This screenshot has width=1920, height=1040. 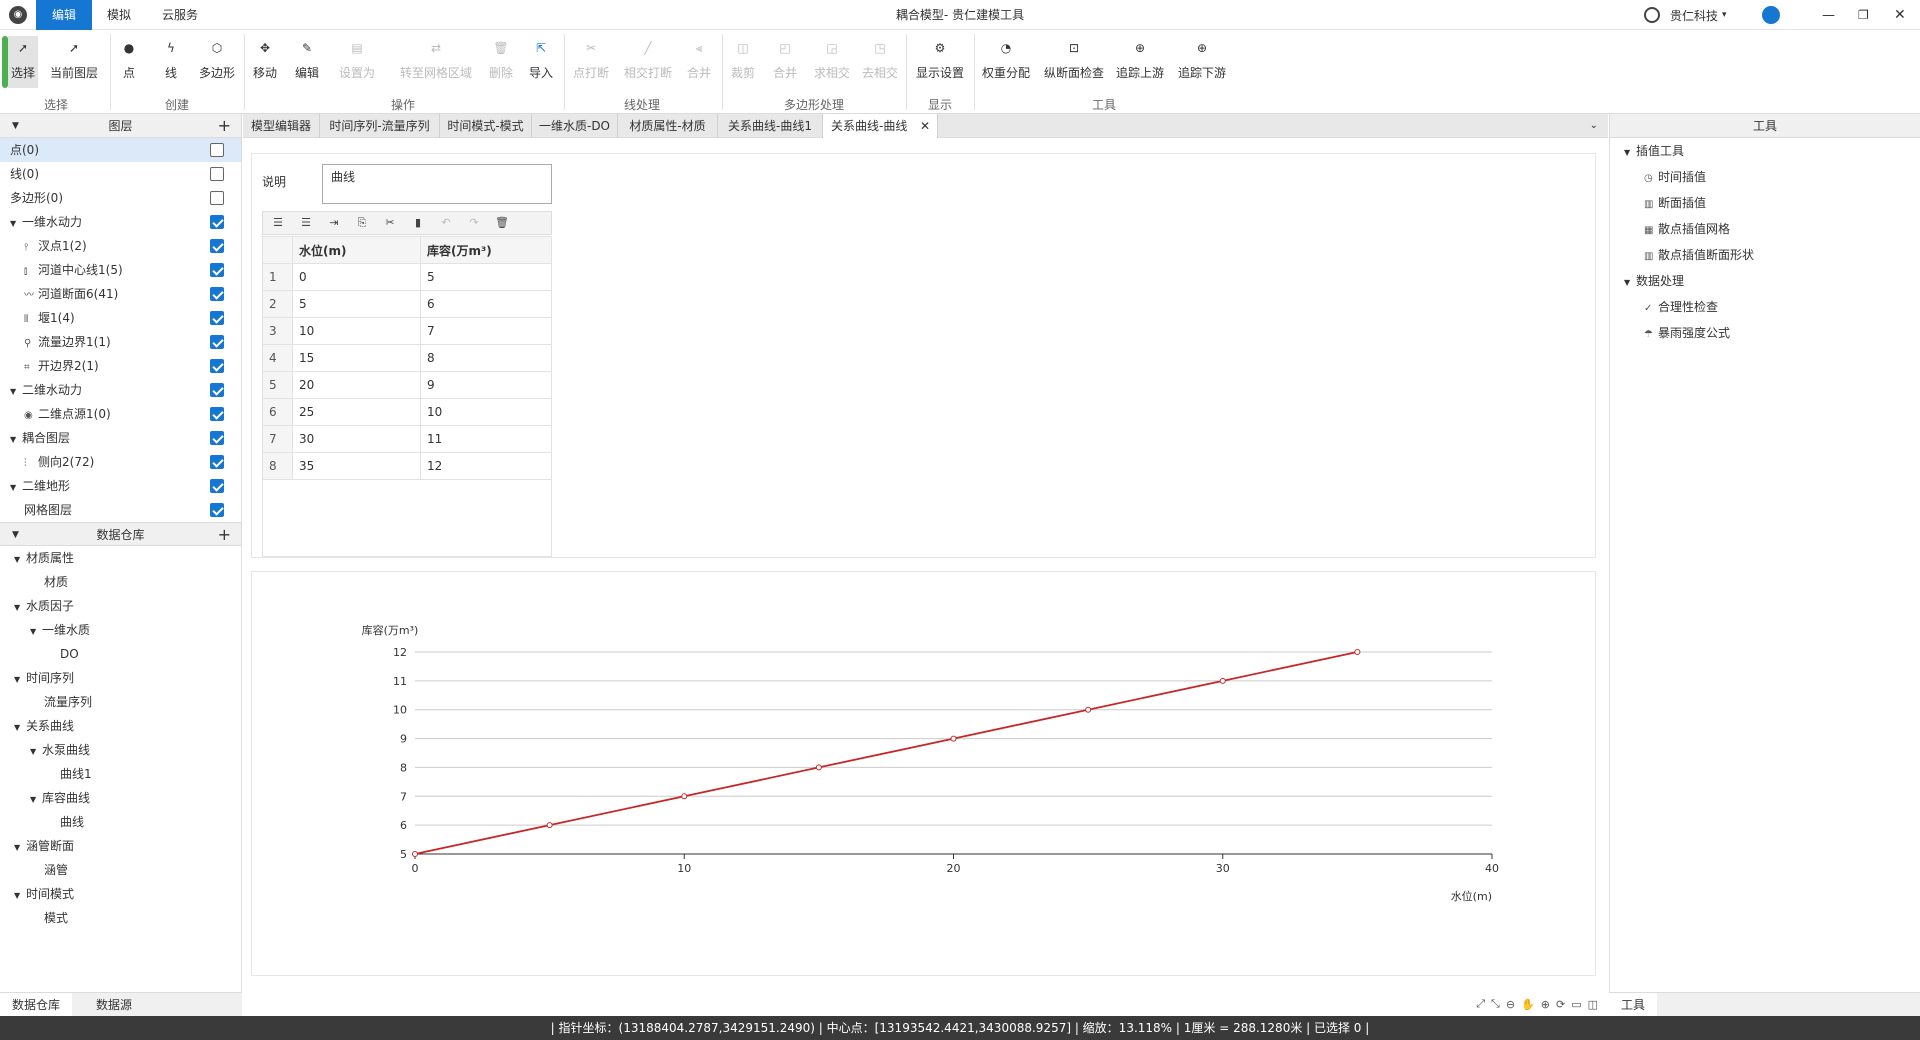 I want to click on refresh-icon: ⟳, so click(x=1560, y=1004).